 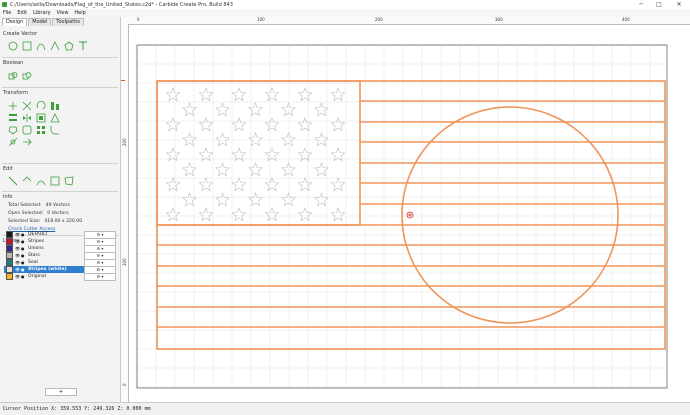 What do you see at coordinates (41, 45) in the screenshot?
I see `curve-tool-icon` at bounding box center [41, 45].